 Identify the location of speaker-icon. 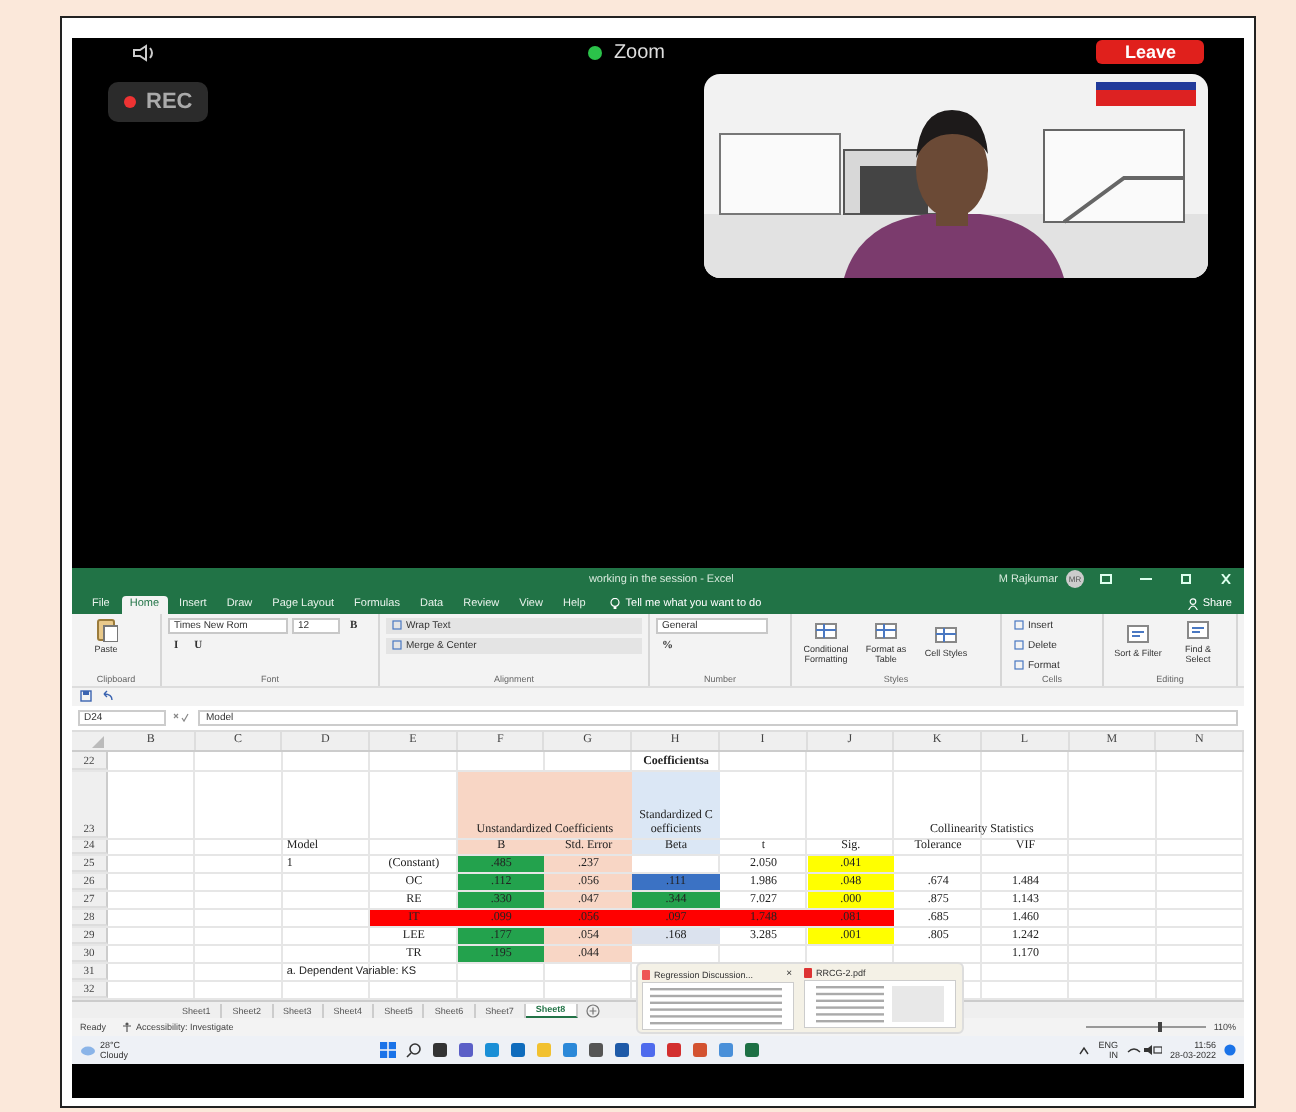
(144, 52).